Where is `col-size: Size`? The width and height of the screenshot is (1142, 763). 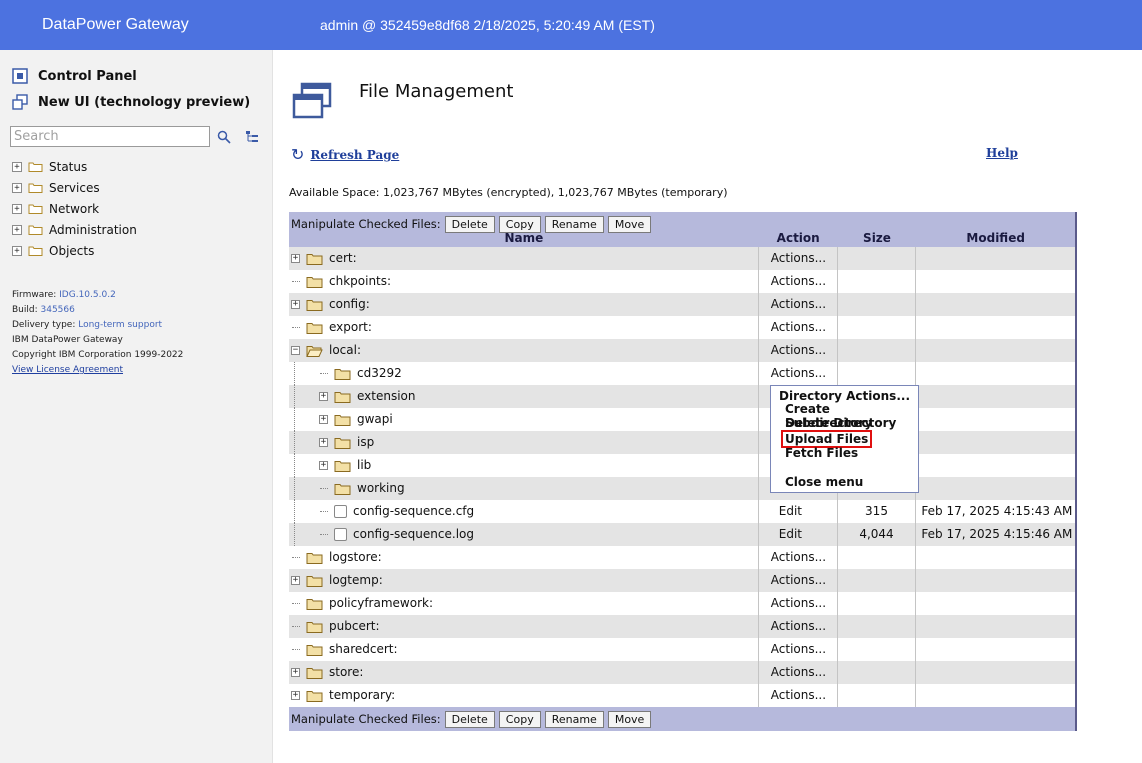
col-size: Size is located at coordinates (877, 238).